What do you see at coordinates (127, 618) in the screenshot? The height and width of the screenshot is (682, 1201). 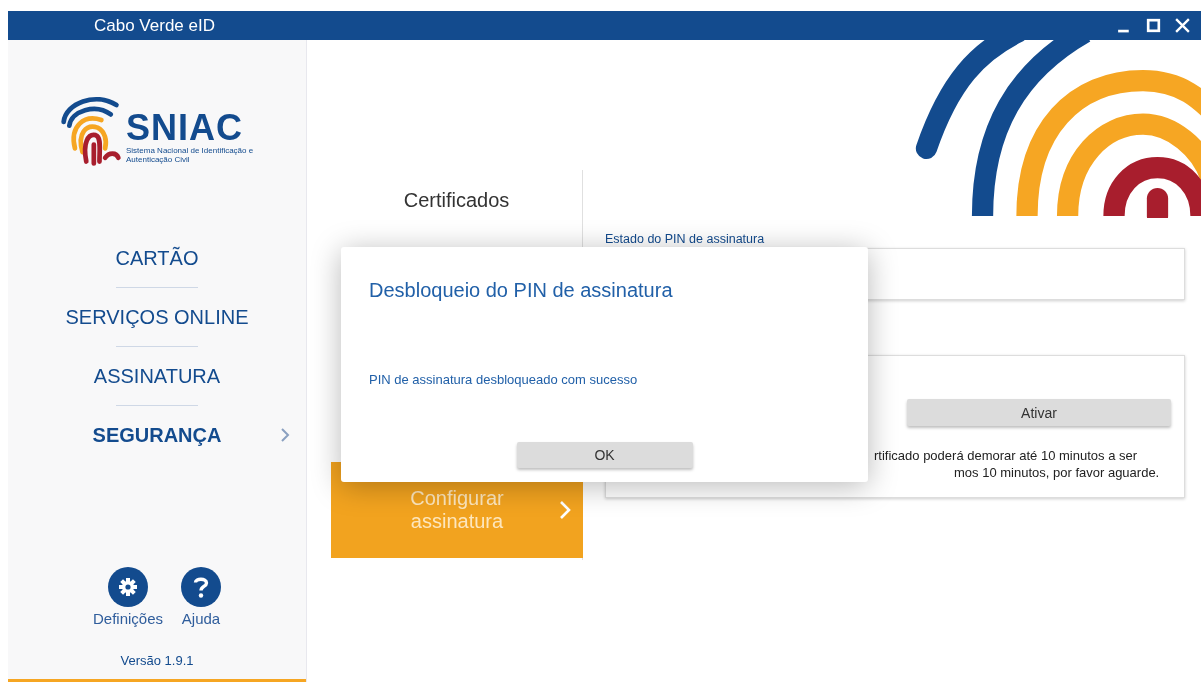 I see `footer-link: Definições` at bounding box center [127, 618].